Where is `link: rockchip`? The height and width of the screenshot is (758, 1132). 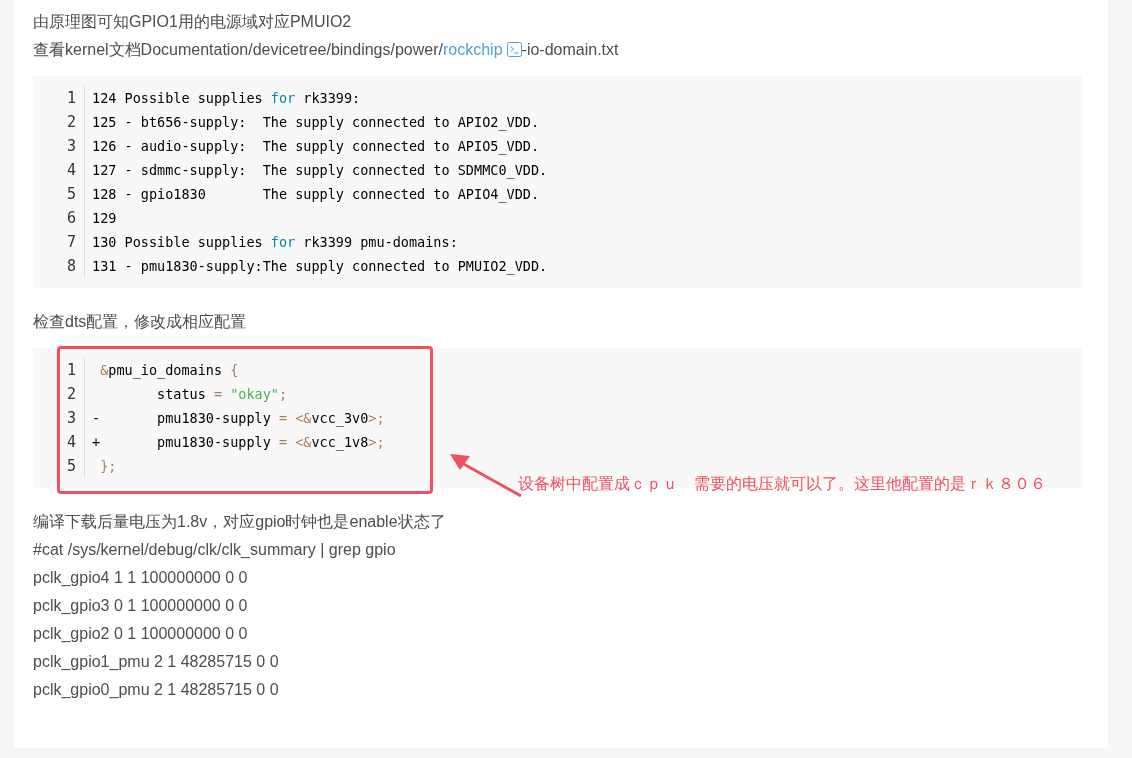 link: rockchip is located at coordinates (482, 49).